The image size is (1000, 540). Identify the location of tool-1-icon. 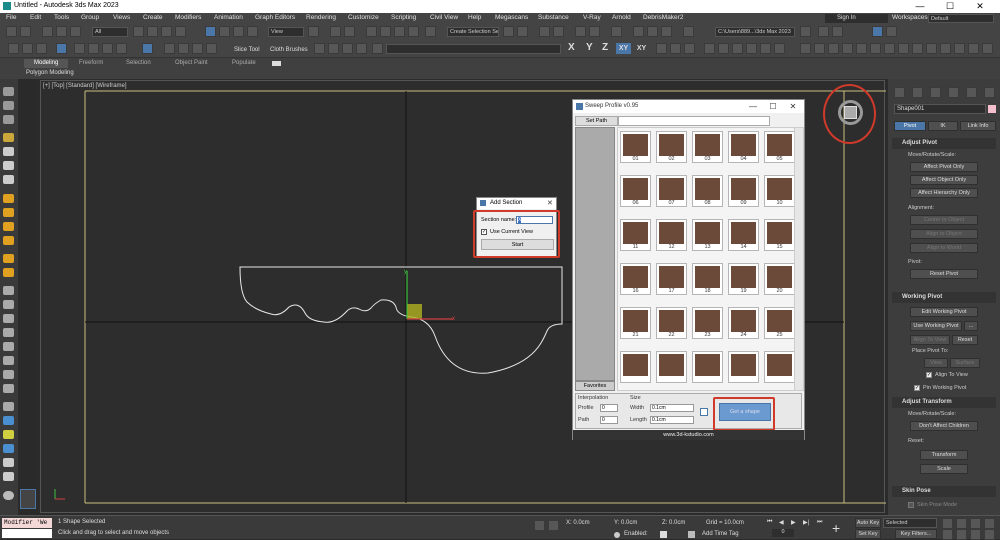
(8, 91).